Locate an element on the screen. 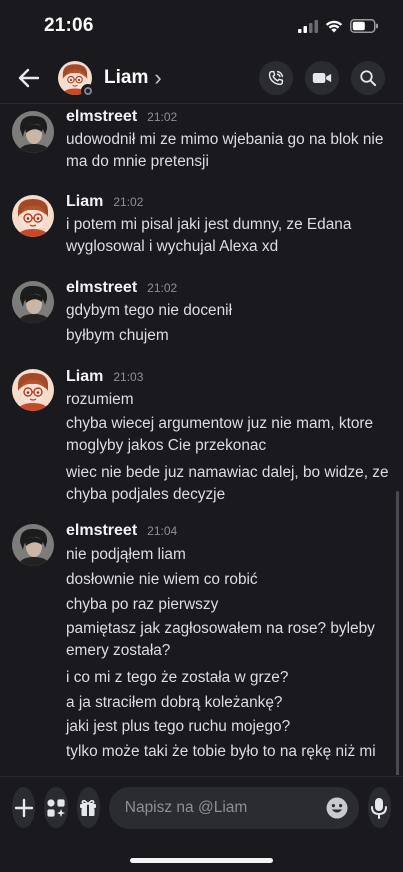 The width and height of the screenshot is (403, 872). message-text: rozumiem is located at coordinates (231, 400).